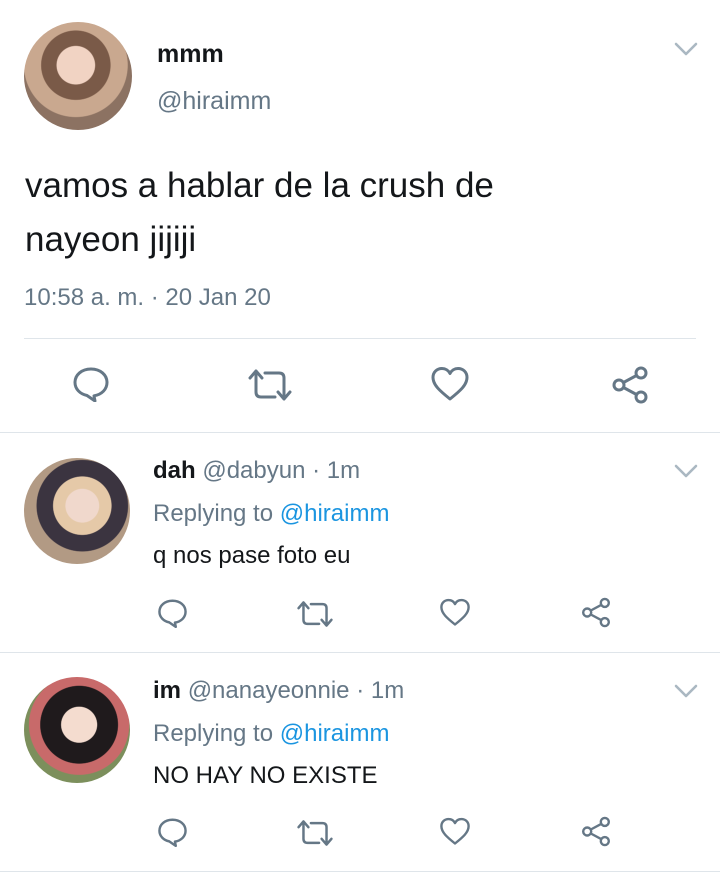  Describe the element at coordinates (167, 690) in the screenshot. I see `reply-author-name: im` at that location.